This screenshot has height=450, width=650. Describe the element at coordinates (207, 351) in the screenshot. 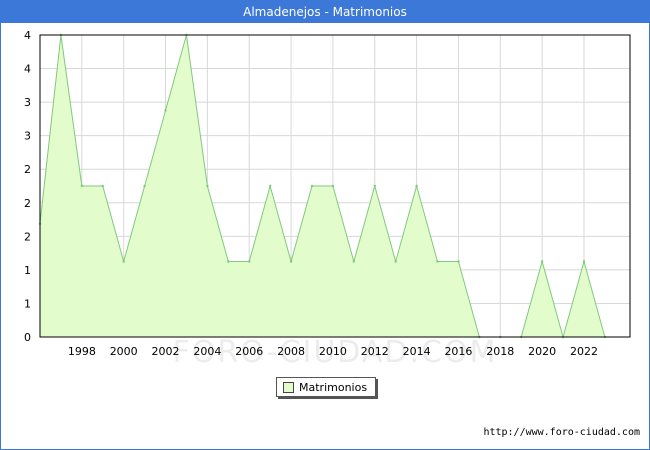

I see `x-tick-label: 2004` at that location.